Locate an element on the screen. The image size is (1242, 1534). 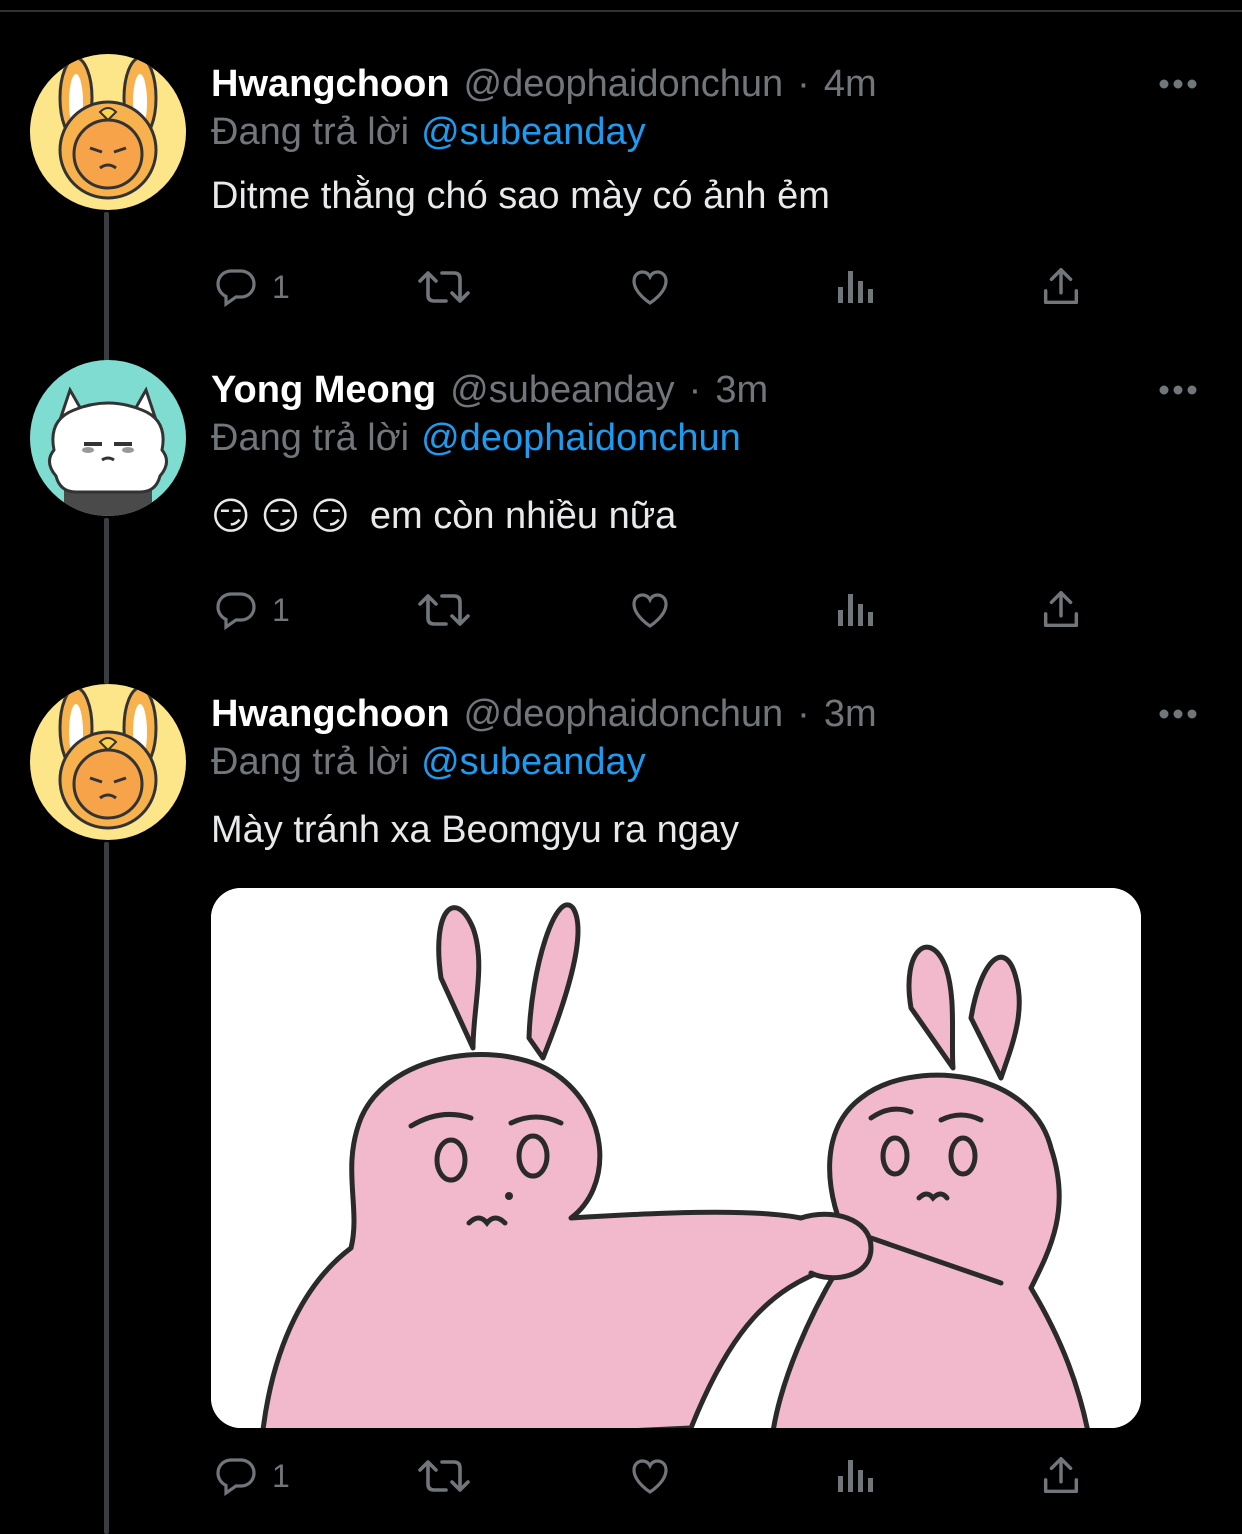
tweet-text: Mày tránh xa Beomgyu ra ngay is located at coordinates (475, 829).